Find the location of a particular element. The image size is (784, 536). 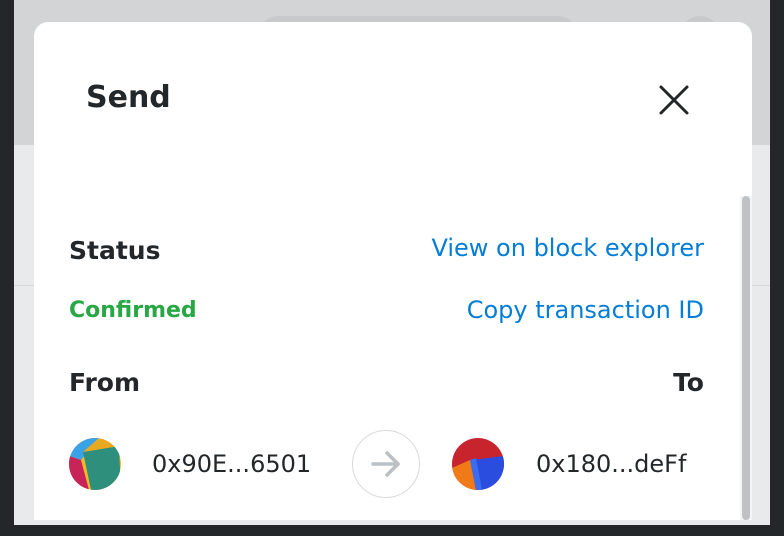

status-label: Status is located at coordinates (115, 250).